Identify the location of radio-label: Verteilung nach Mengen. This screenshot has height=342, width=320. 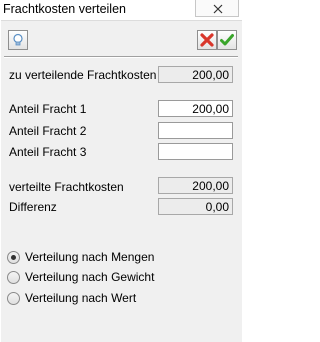
(90, 257).